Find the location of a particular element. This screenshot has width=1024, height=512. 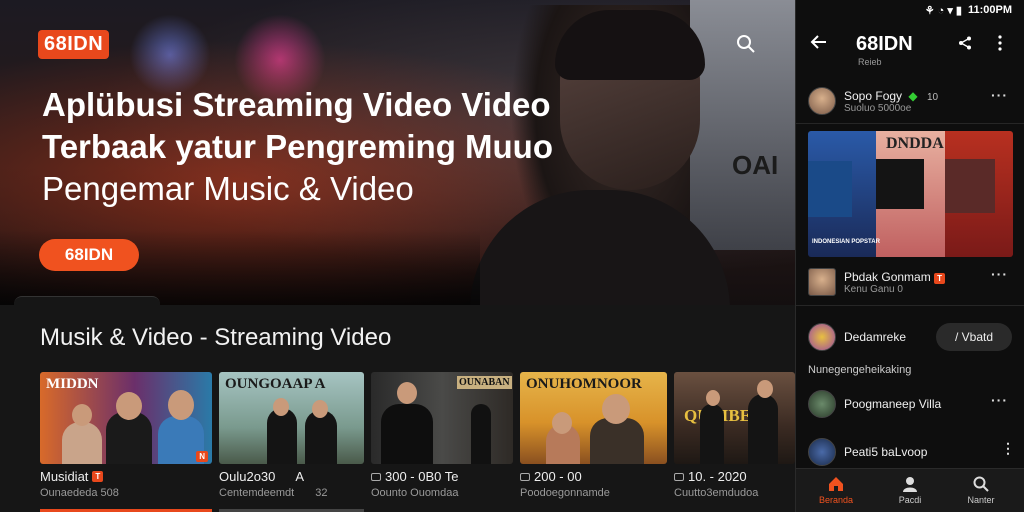

tab-label: Nanter is located at coordinates (981, 500).